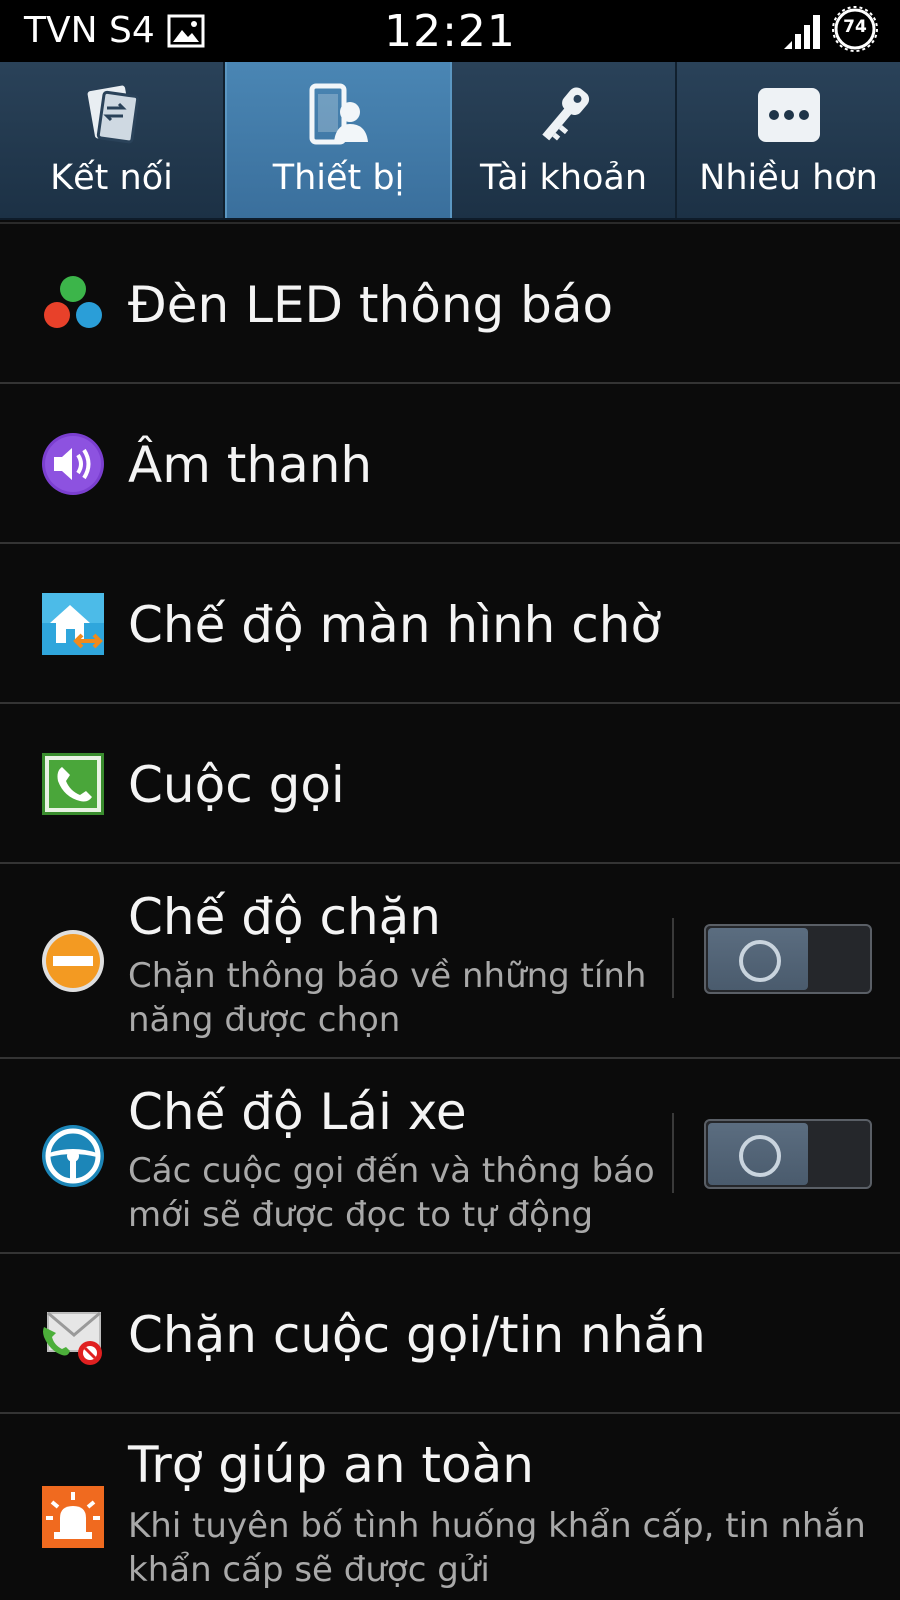 The height and width of the screenshot is (1600, 900). I want to click on tab-device: Thiết bị, so click(338, 140).